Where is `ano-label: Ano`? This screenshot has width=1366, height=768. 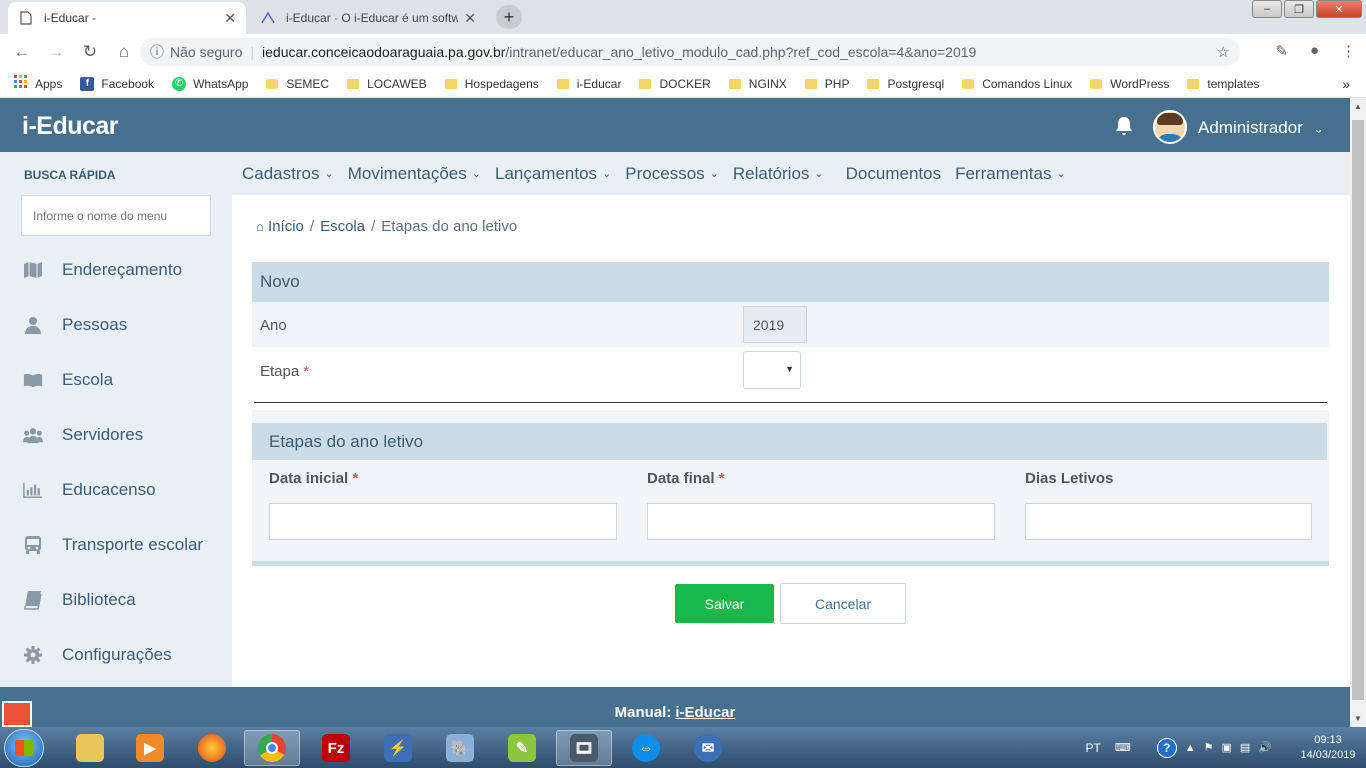
ano-label: Ano is located at coordinates (273, 325).